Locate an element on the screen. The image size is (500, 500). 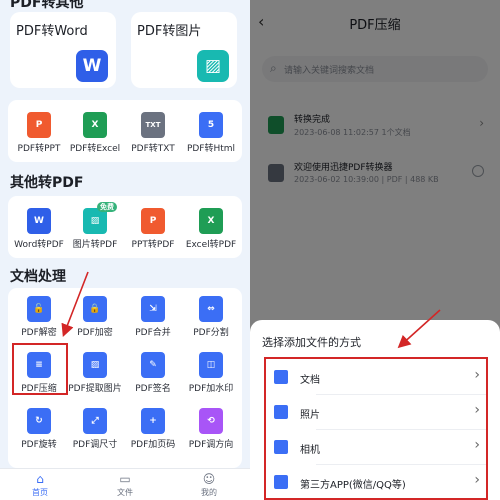
tile-label: PDF加水印 is located at coordinates (211, 389).